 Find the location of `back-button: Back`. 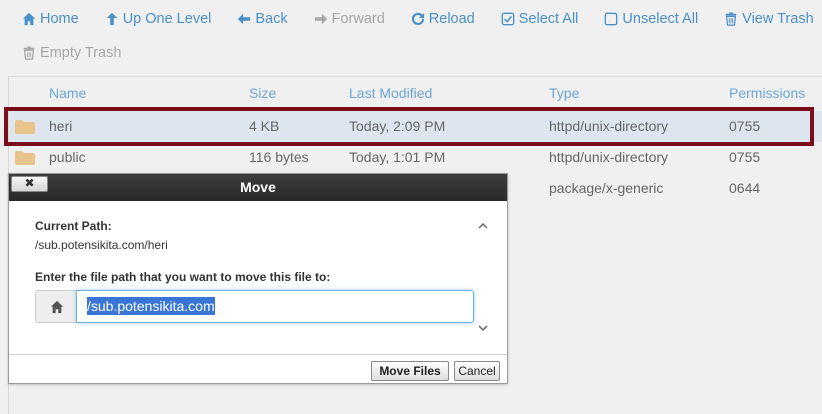

back-button: Back is located at coordinates (262, 19).